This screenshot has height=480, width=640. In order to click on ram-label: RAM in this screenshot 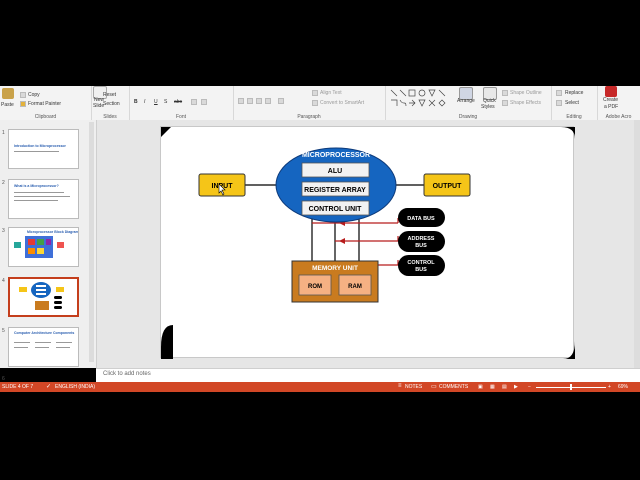, I will do `click(355, 287)`.